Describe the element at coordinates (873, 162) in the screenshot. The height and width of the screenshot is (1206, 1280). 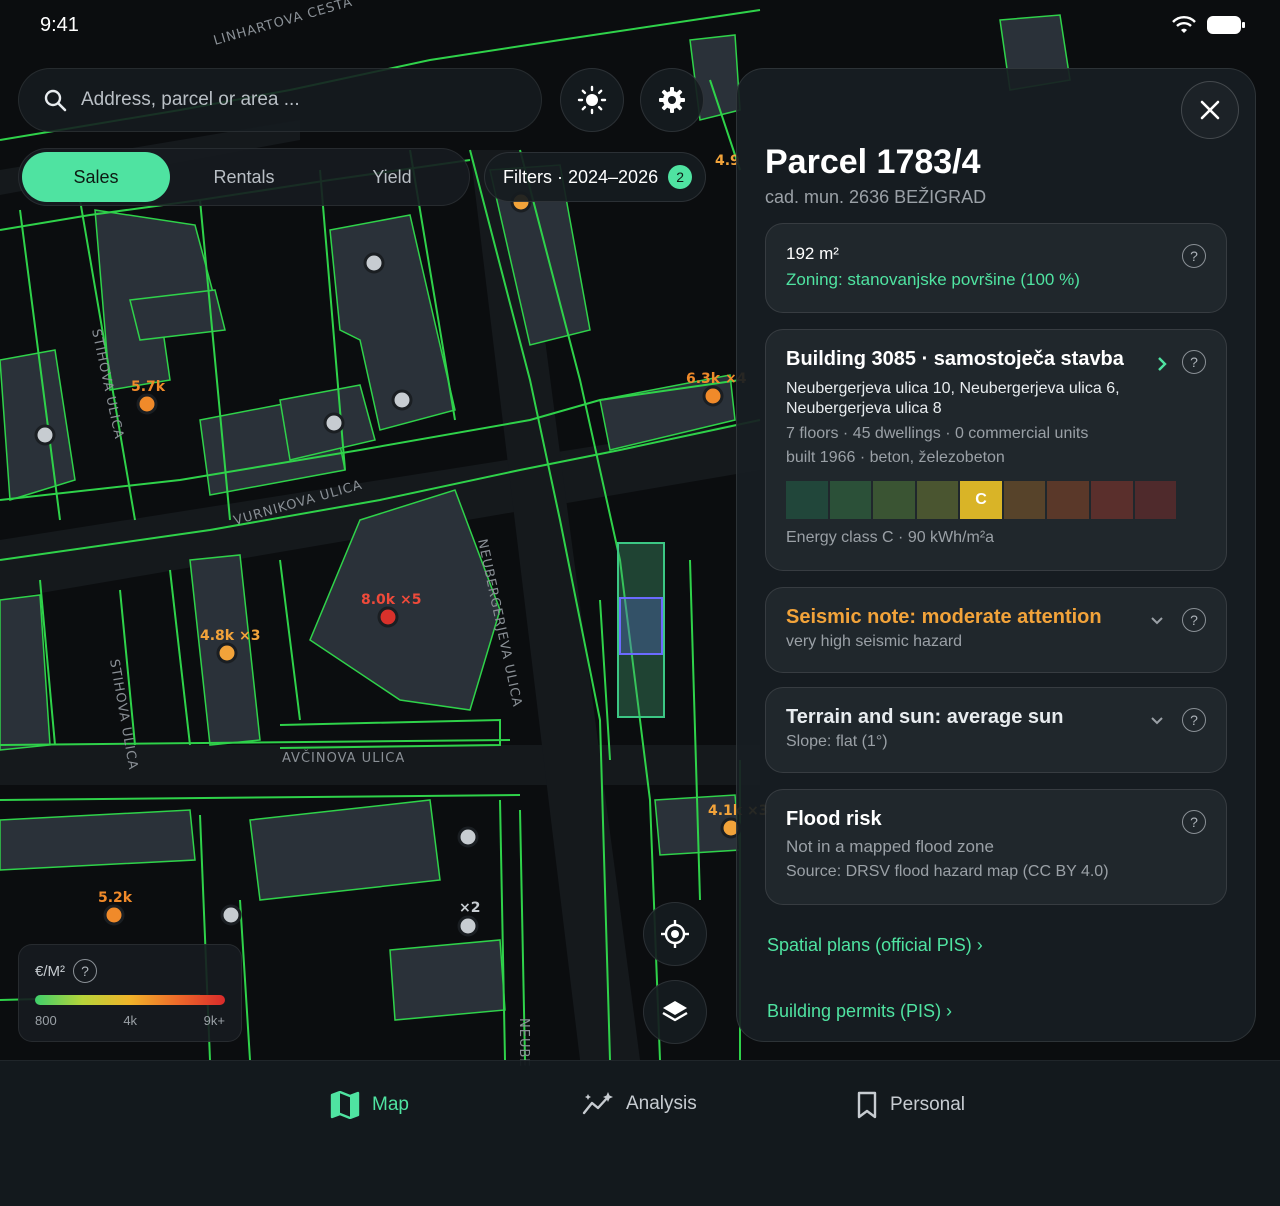
I see `parcel-title: Parcel 1783/4` at that location.